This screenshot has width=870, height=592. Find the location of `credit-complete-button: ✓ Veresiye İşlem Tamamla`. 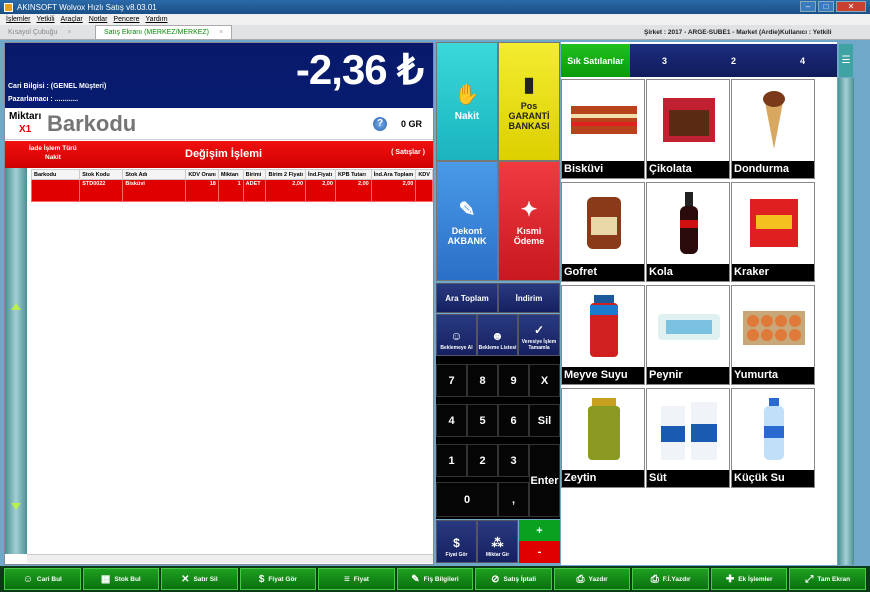

credit-complete-button: ✓ Veresiye İşlem Tamamla is located at coordinates (539, 335).